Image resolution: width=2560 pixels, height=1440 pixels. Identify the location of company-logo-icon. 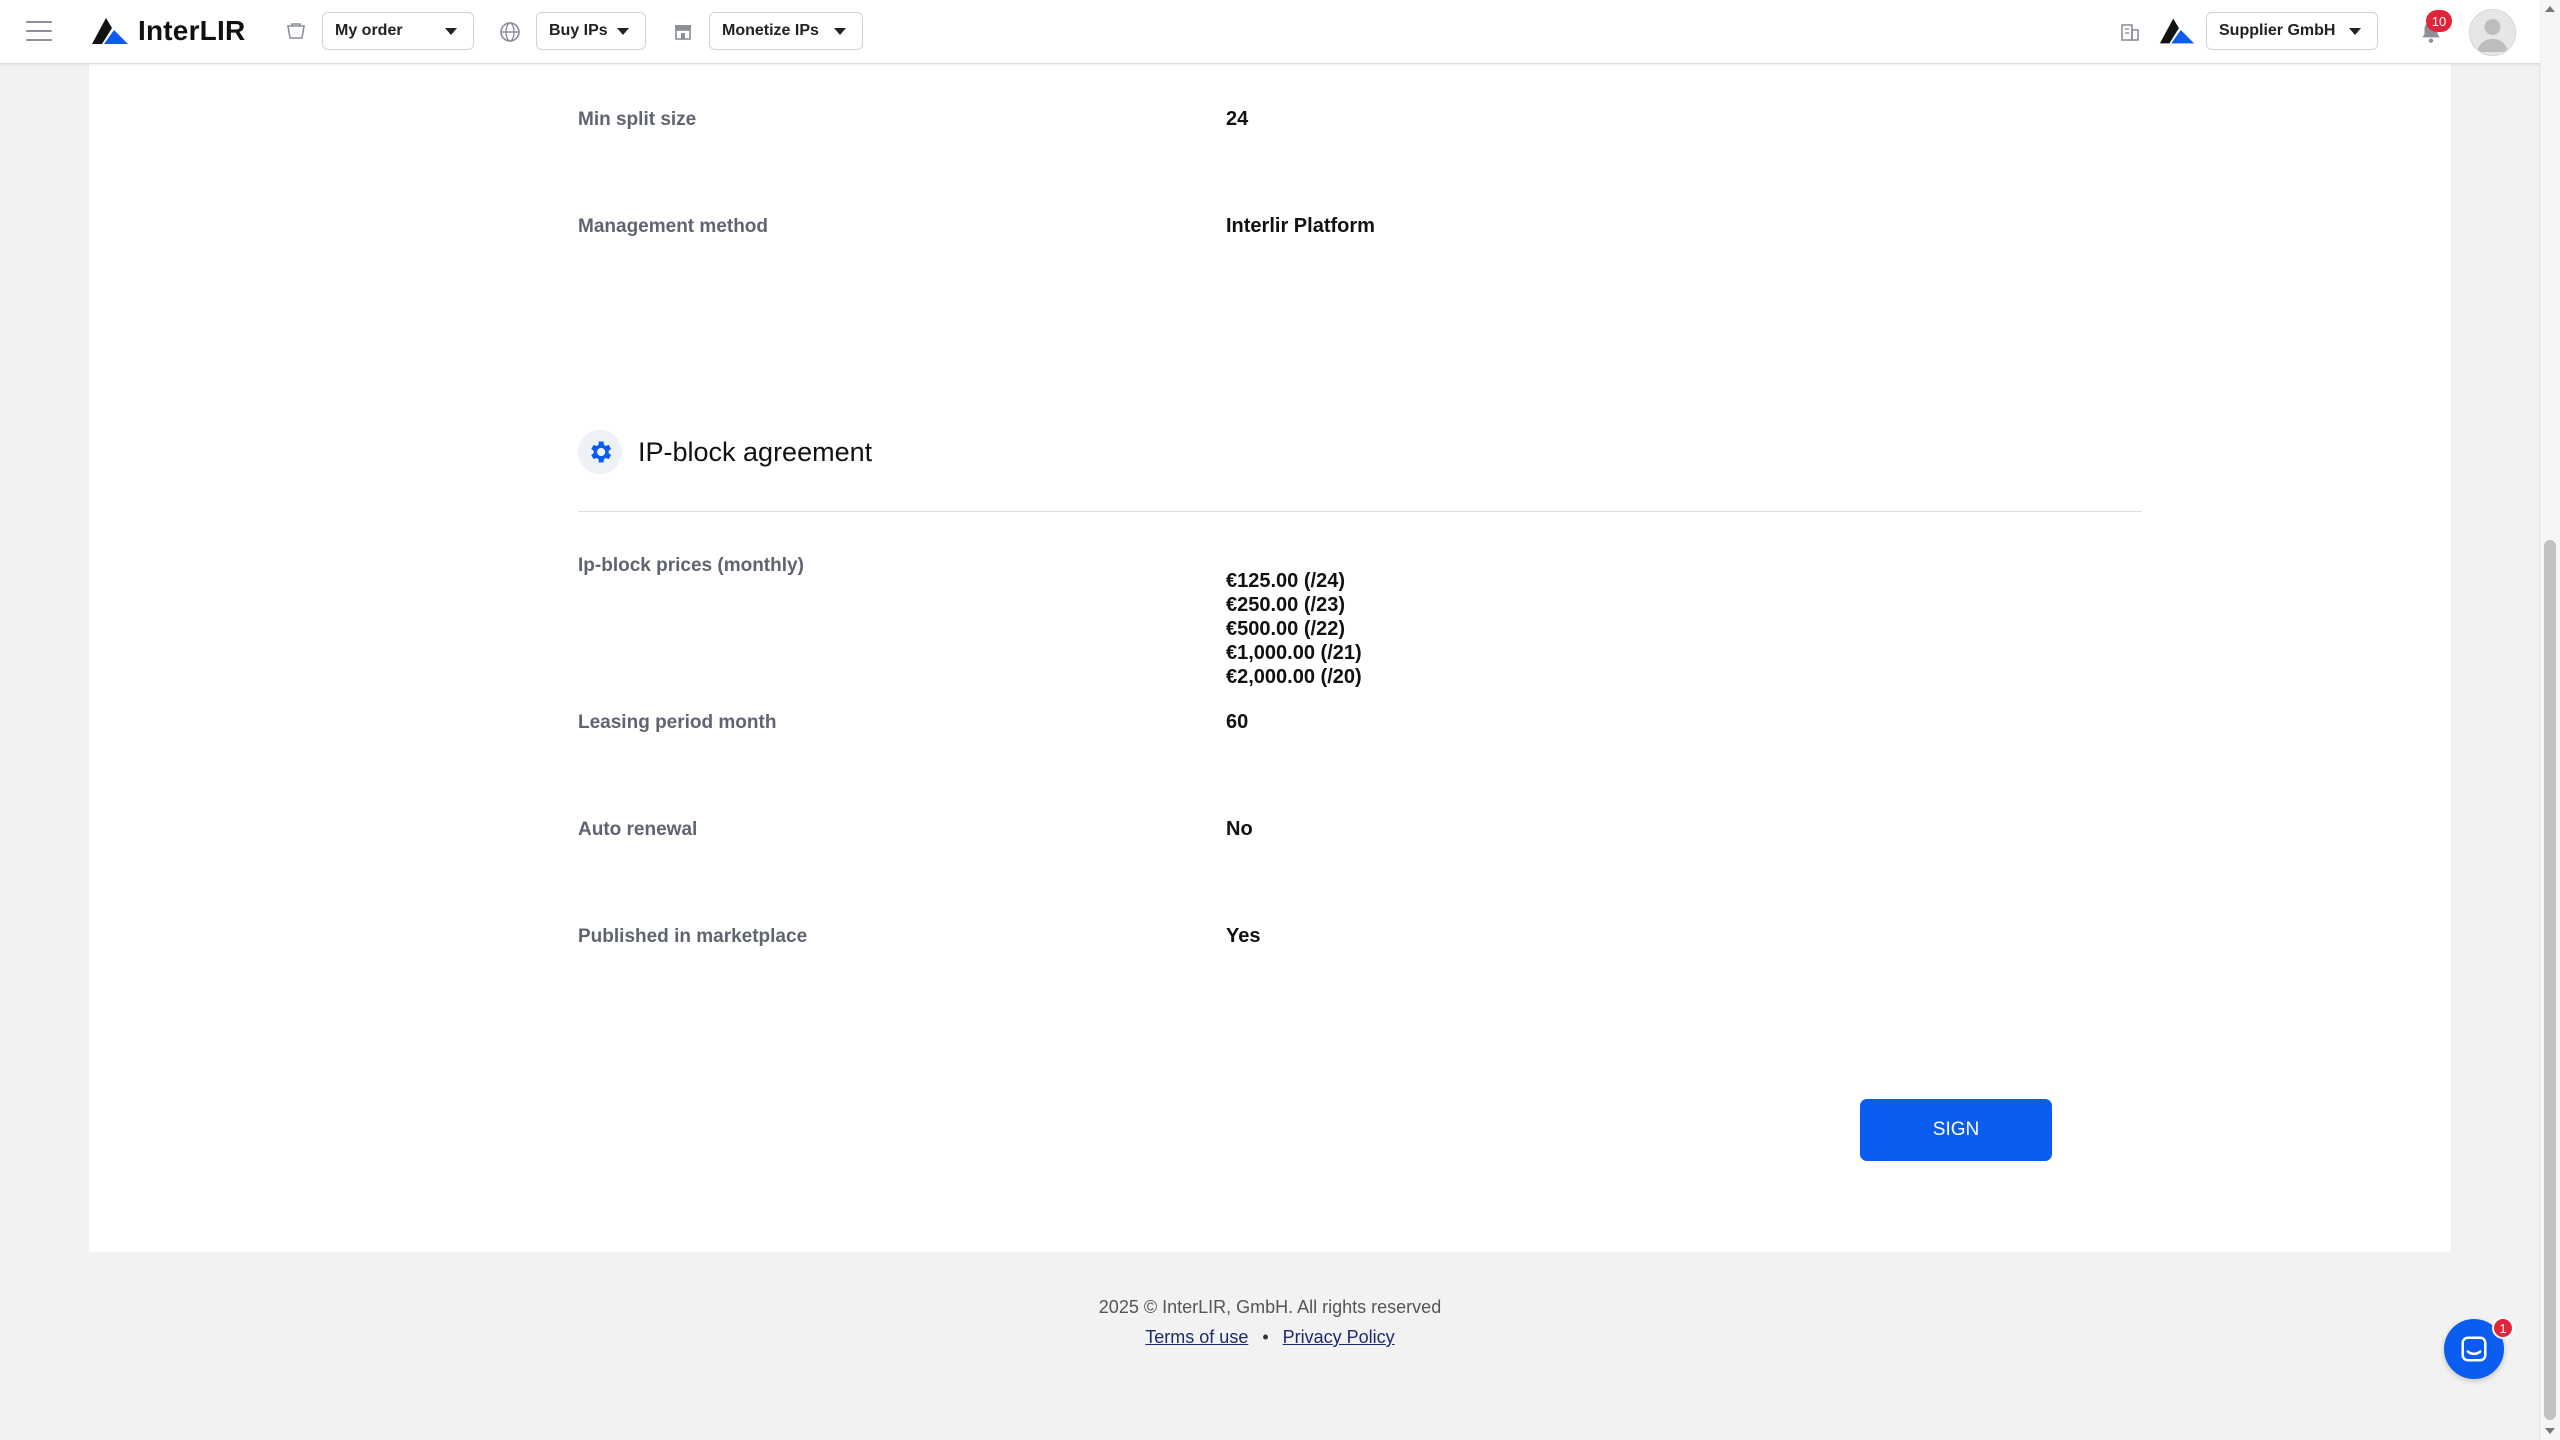
(2177, 31).